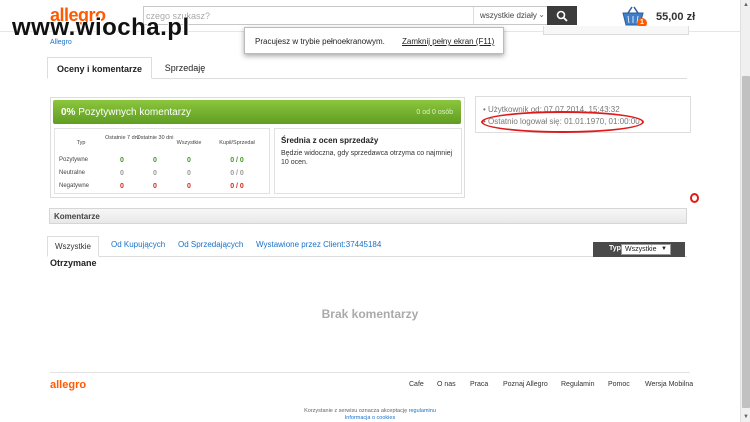 The width and height of the screenshot is (750, 422). Describe the element at coordinates (508, 15) in the screenshot. I see `department-select-label: wszystkie działy` at that location.